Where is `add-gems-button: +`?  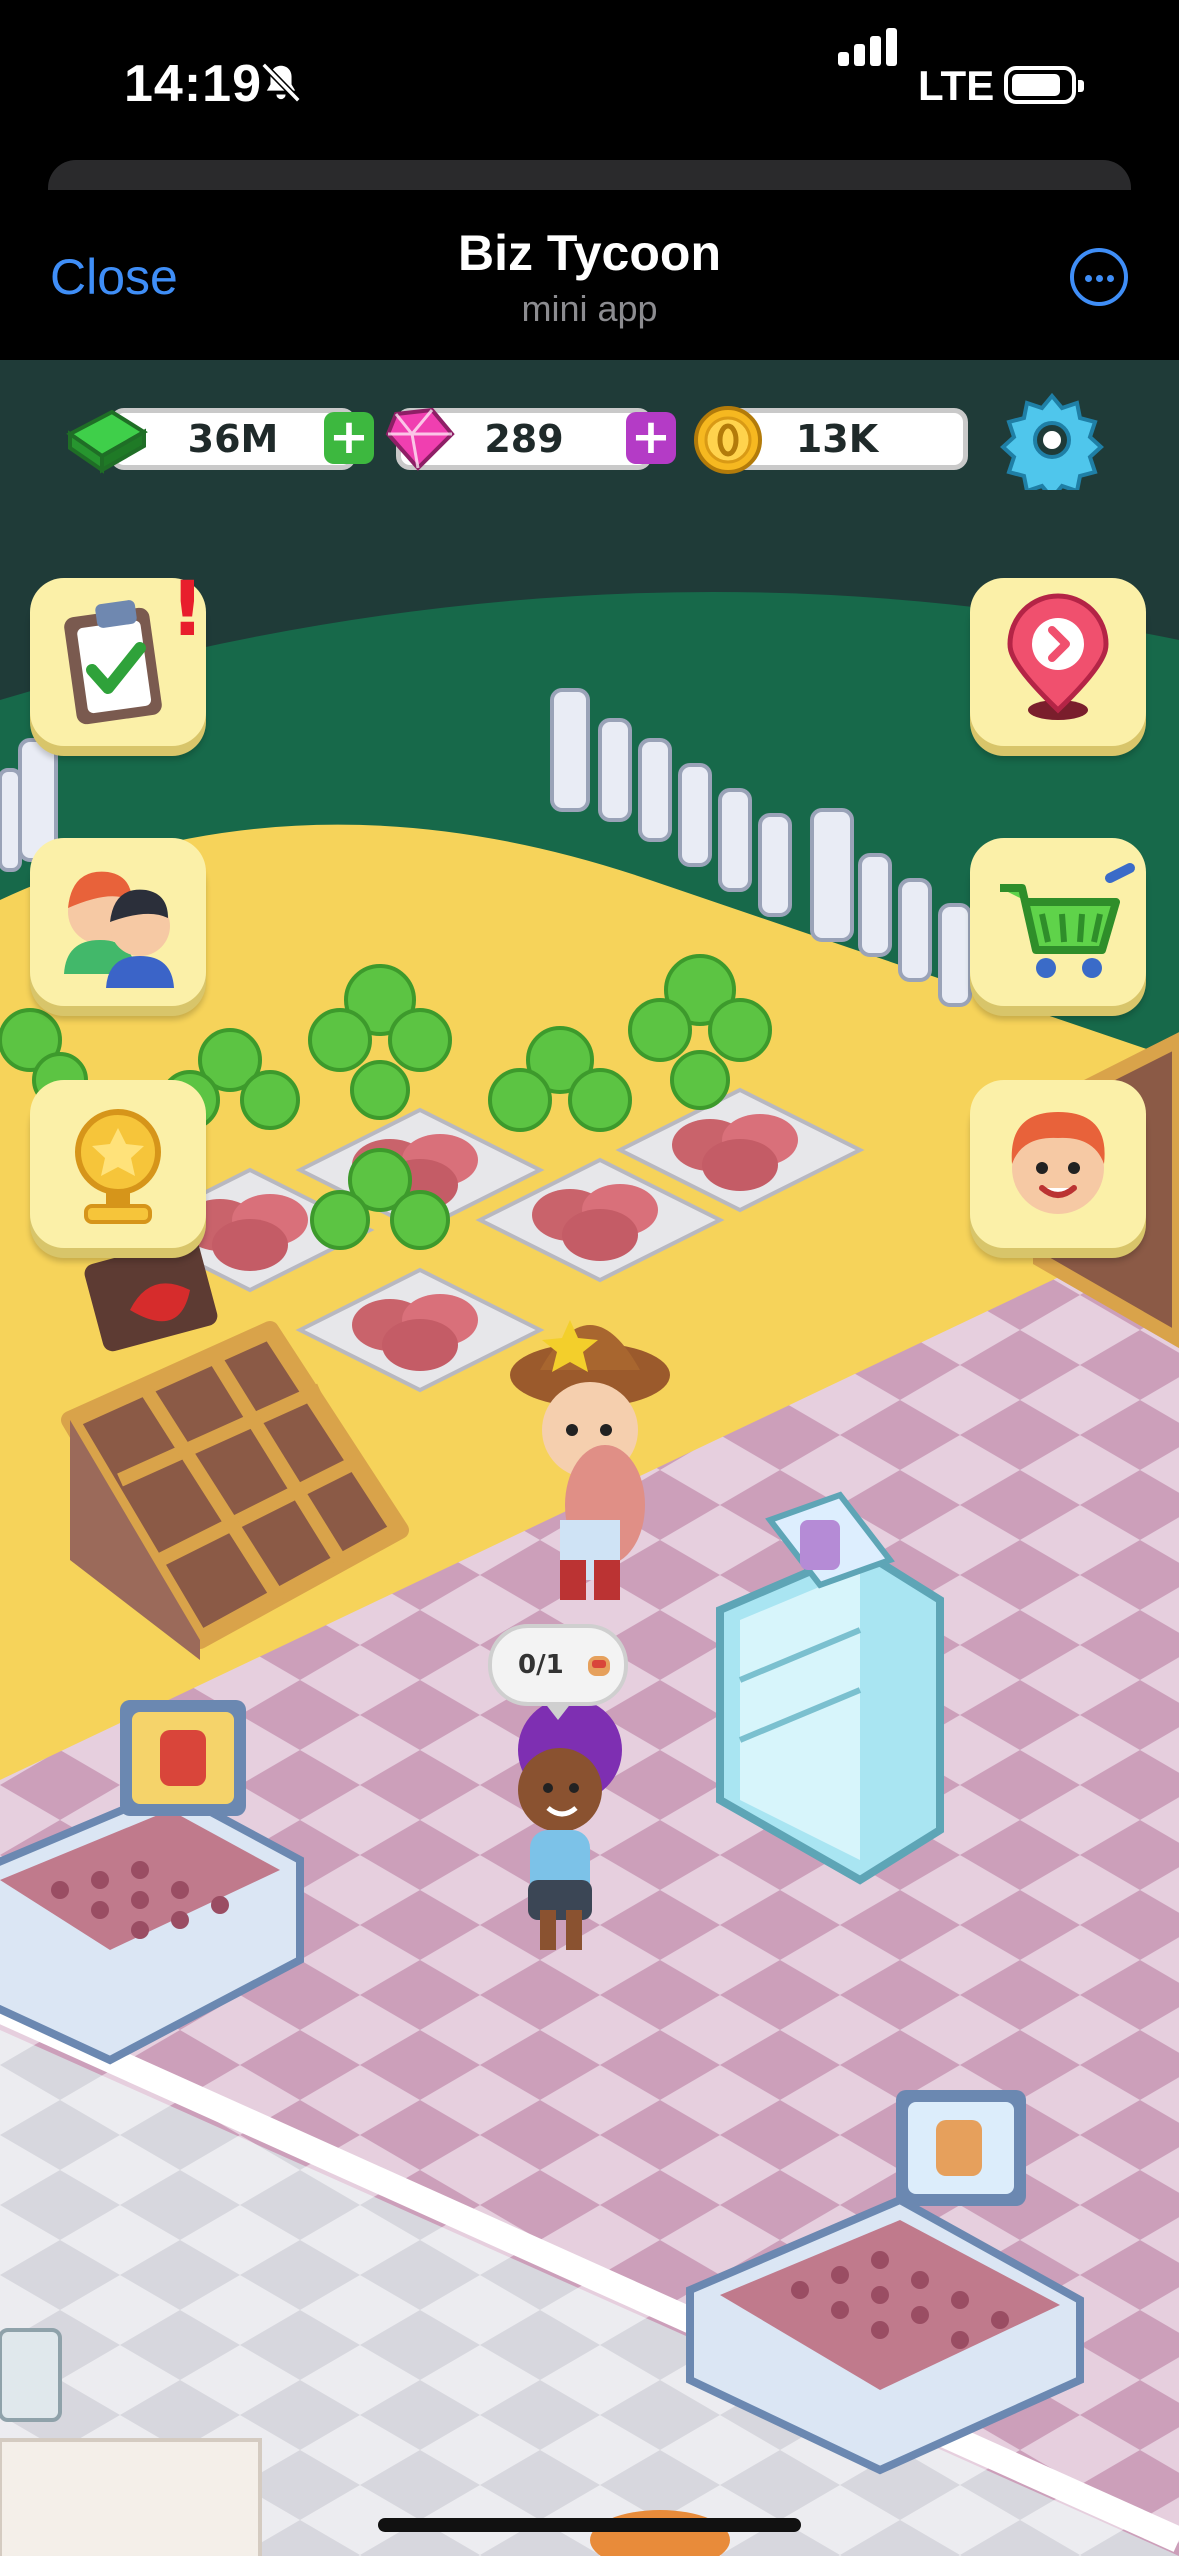
add-gems-button: + is located at coordinates (651, 438).